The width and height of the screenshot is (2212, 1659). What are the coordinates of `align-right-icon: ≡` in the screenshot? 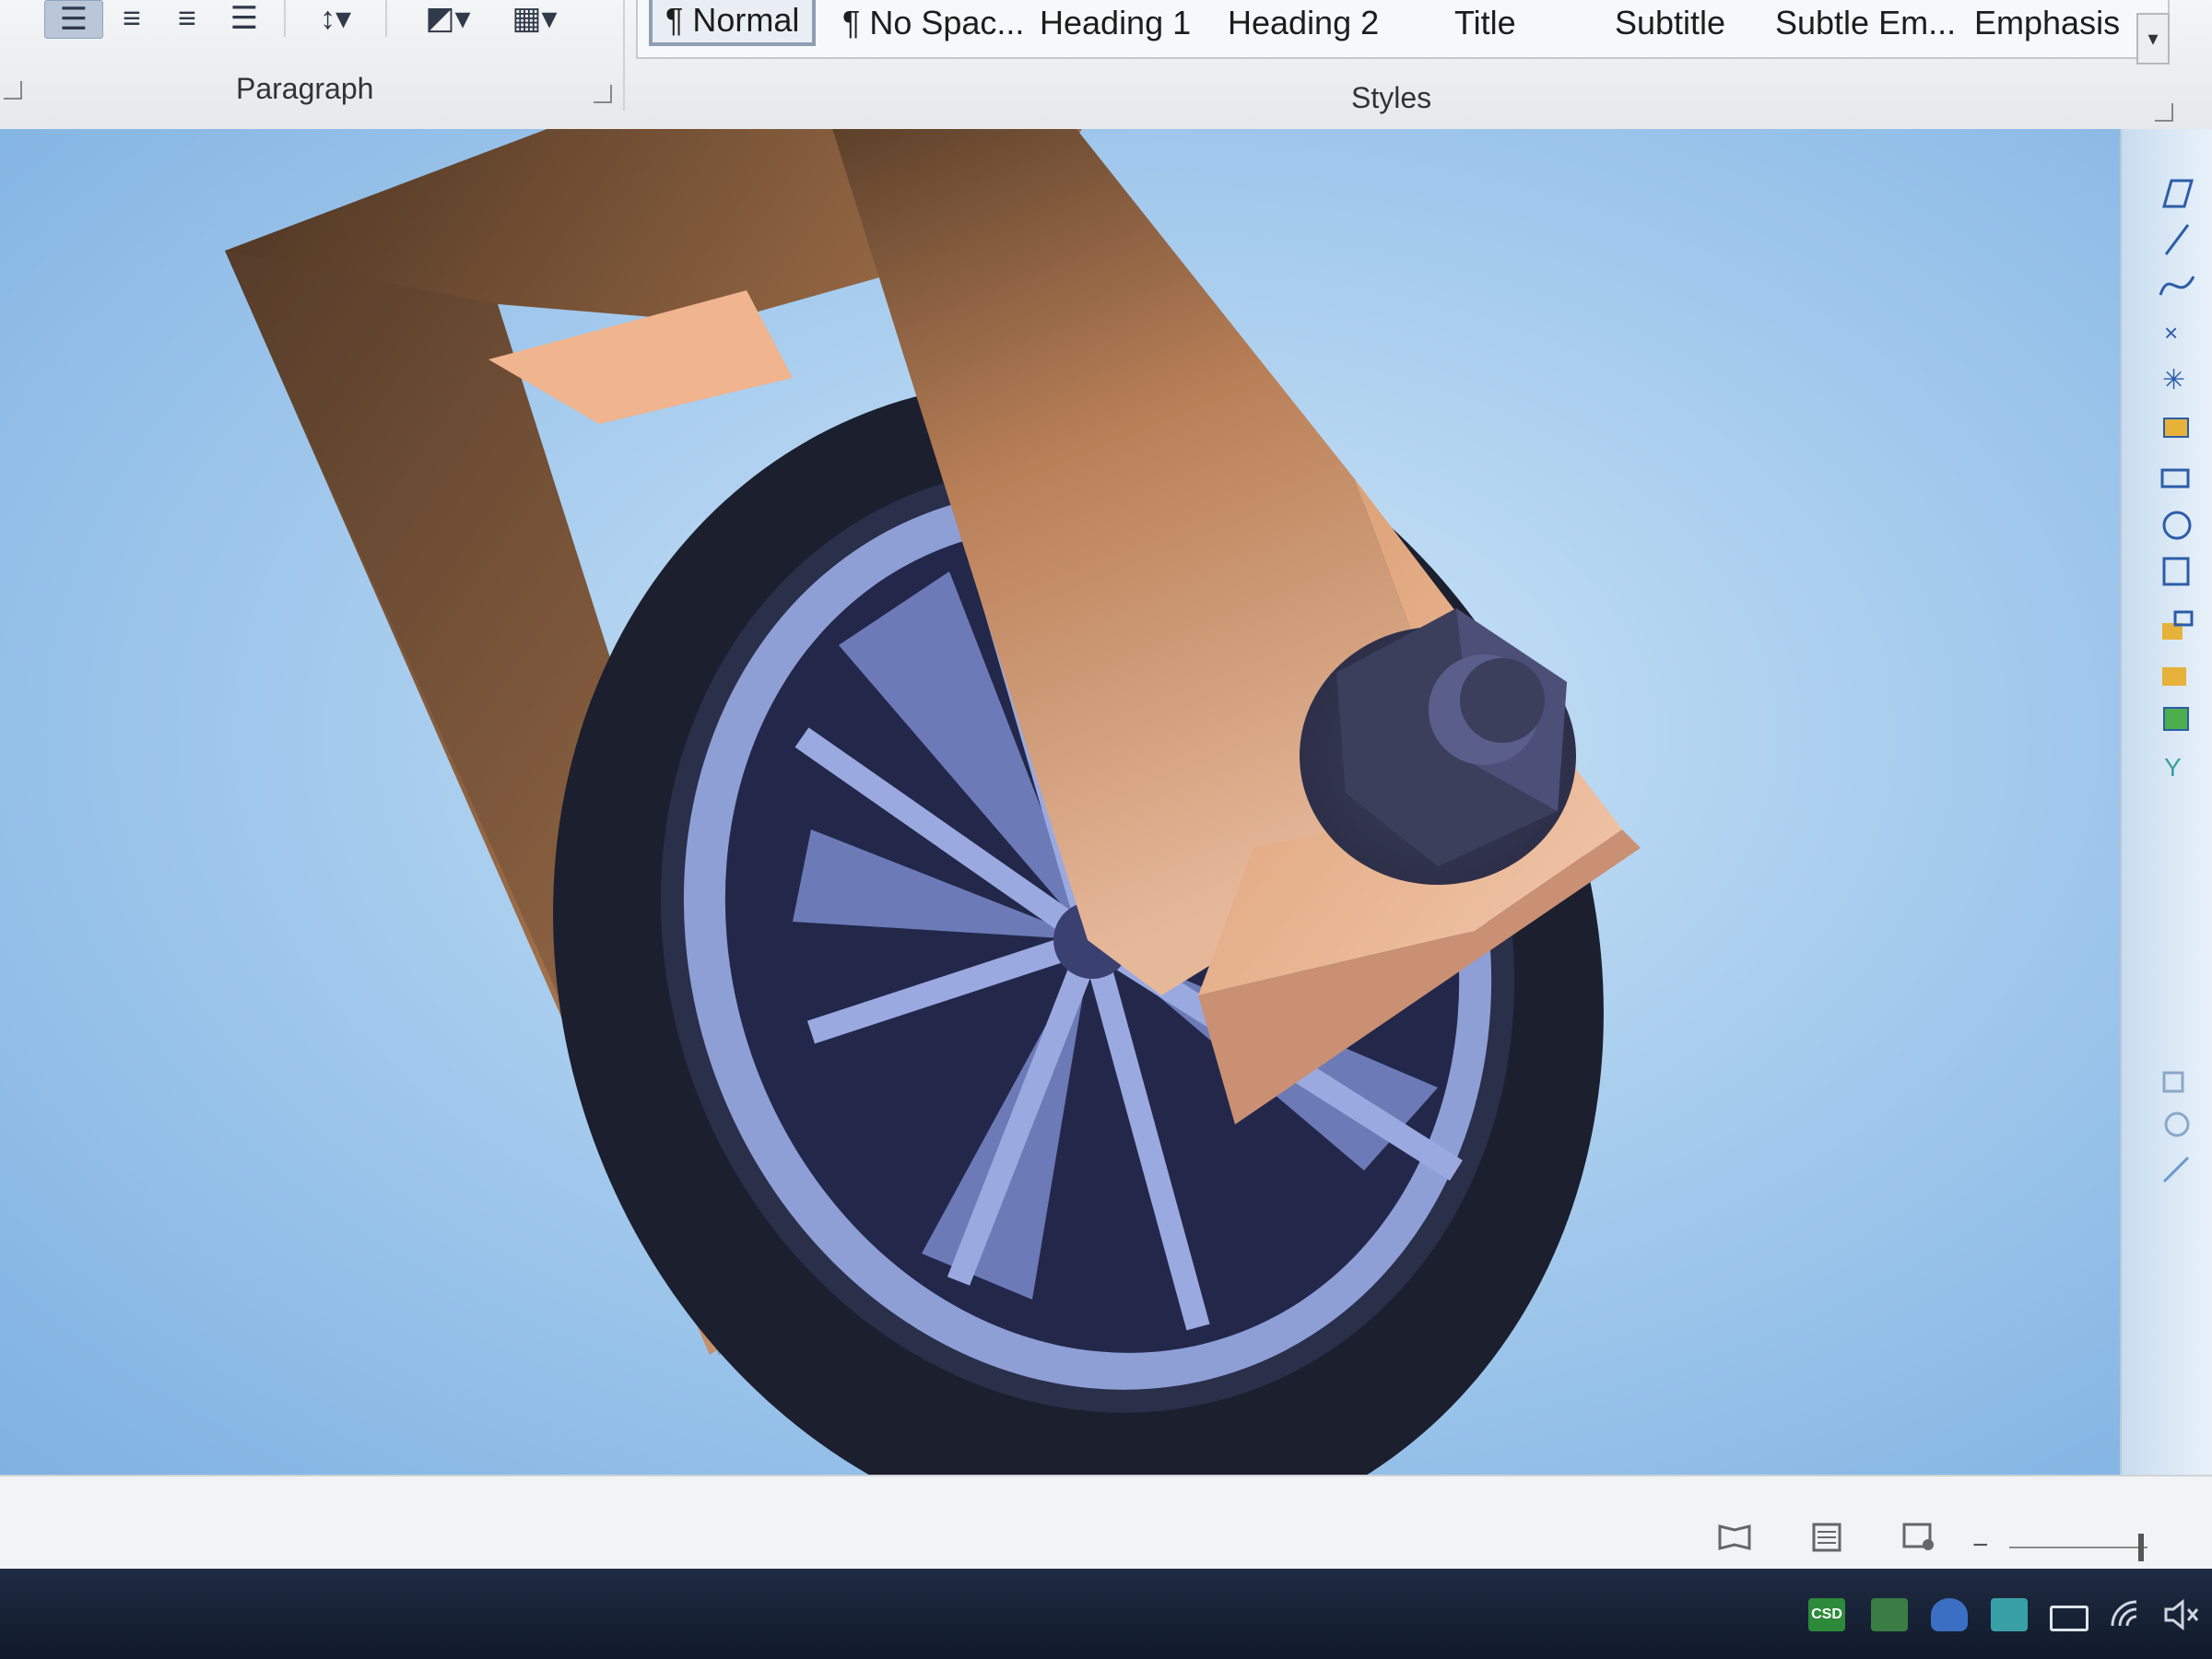 It's located at (187, 18).